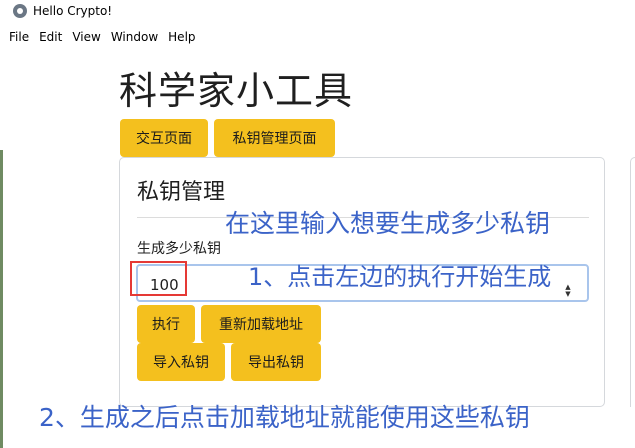 The height and width of the screenshot is (448, 635). Describe the element at coordinates (276, 362) in the screenshot. I see `export-keys-button: 导出私钥` at that location.